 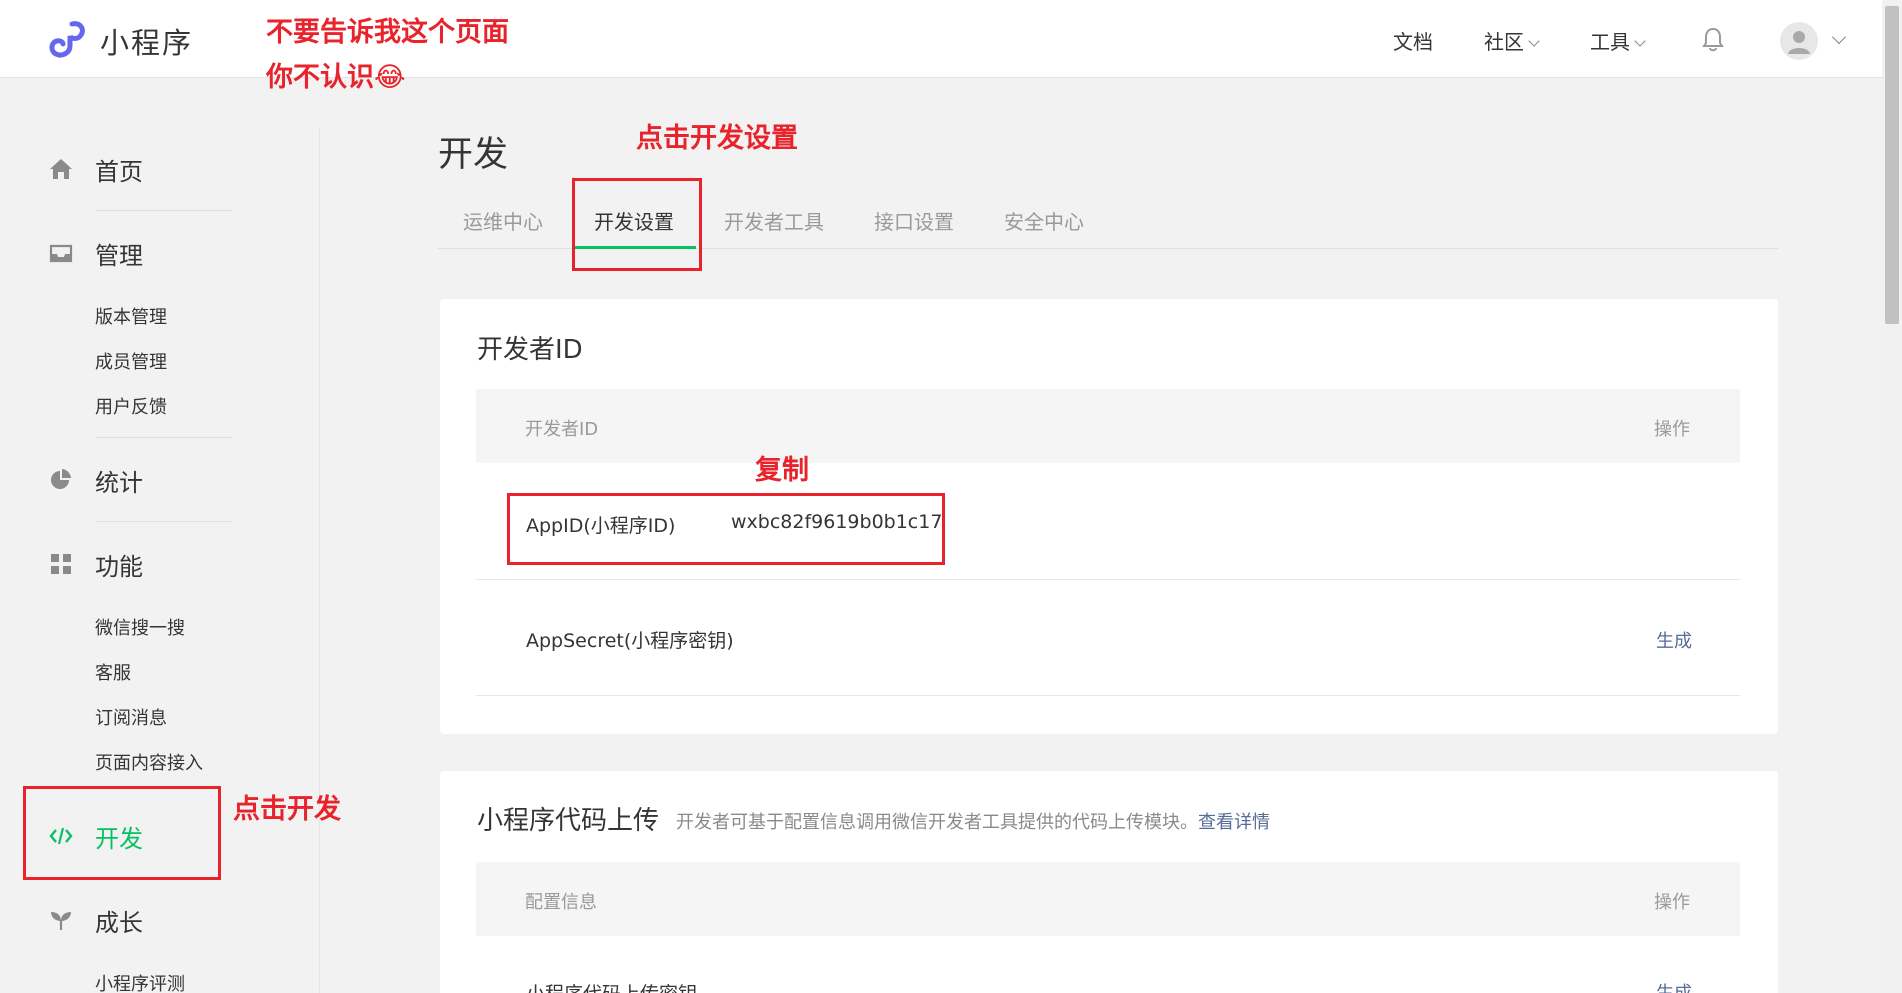 I want to click on page-scrollbar, so click(x=1892, y=496).